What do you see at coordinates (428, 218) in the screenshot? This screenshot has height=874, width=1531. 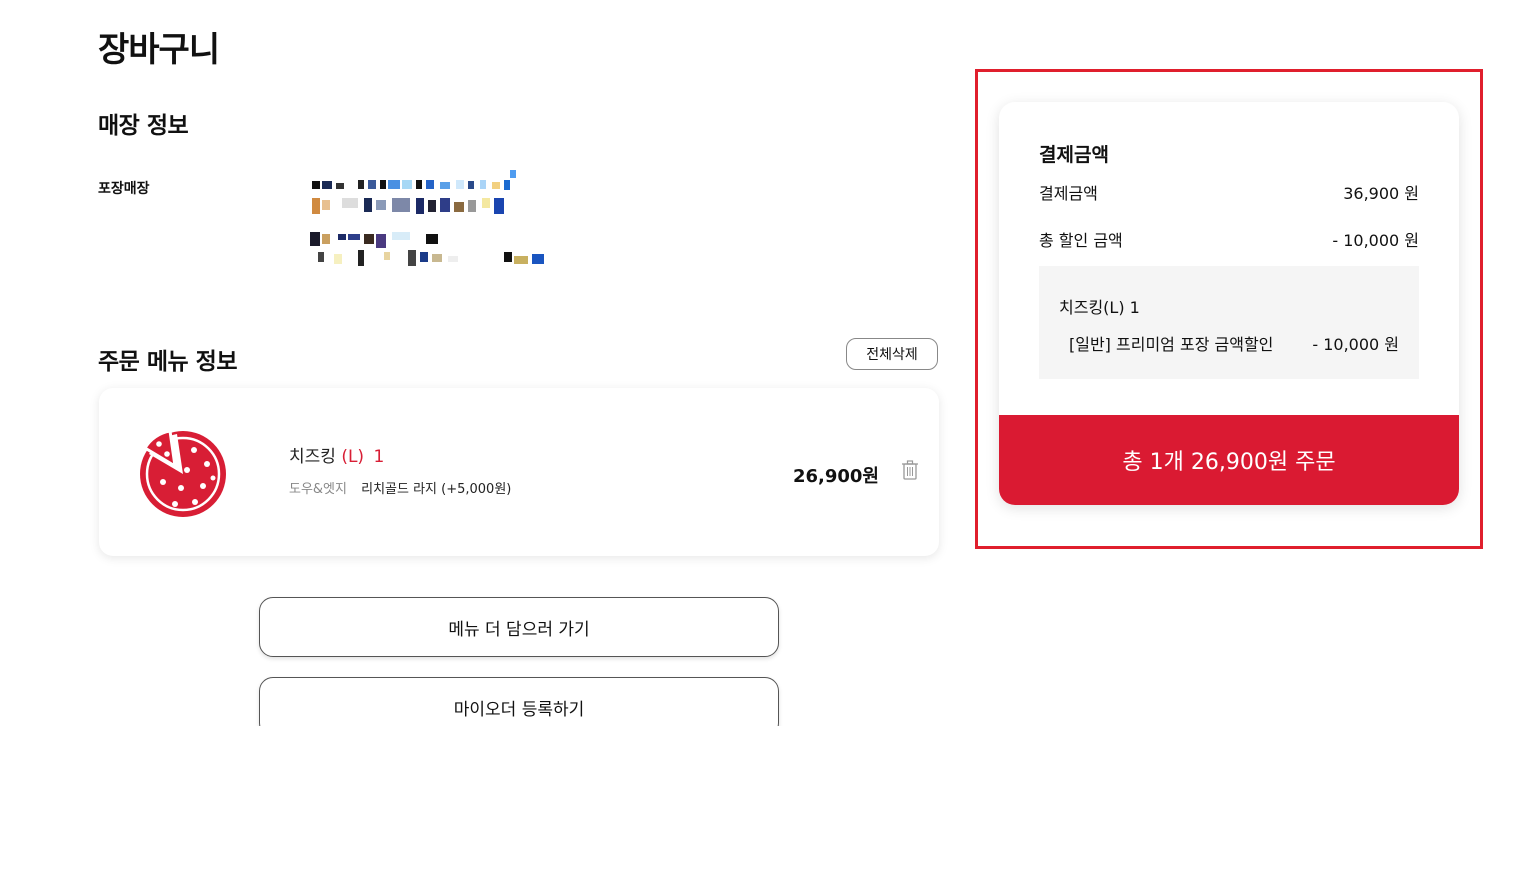 I see `store-address-redacted` at bounding box center [428, 218].